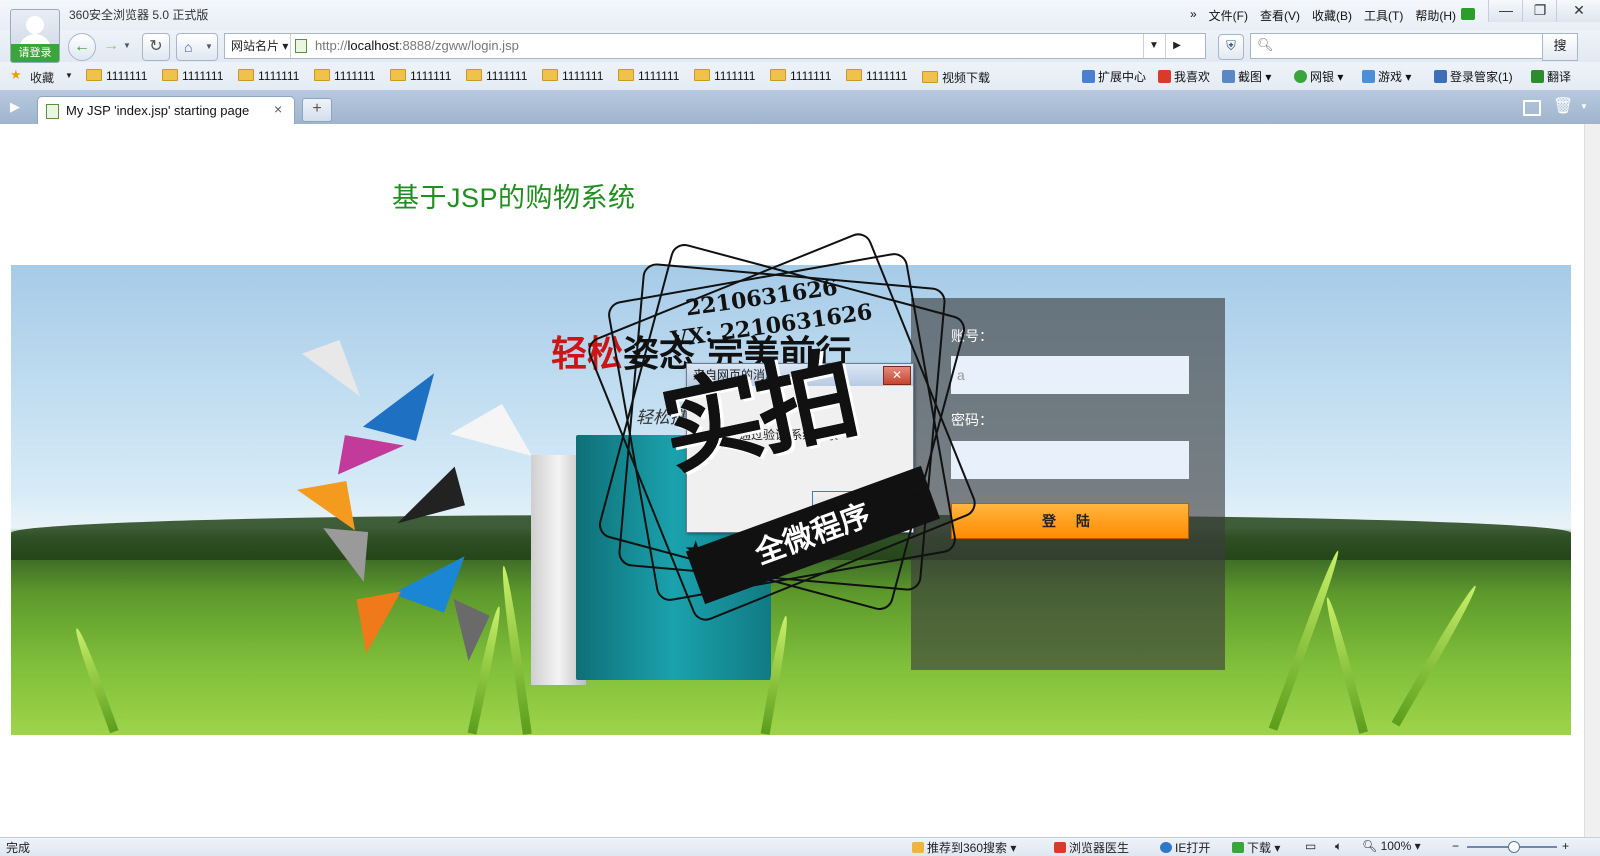 Image resolution: width=1600 pixels, height=856 pixels. I want to click on shield-icon: ⛨, so click(1231, 47).